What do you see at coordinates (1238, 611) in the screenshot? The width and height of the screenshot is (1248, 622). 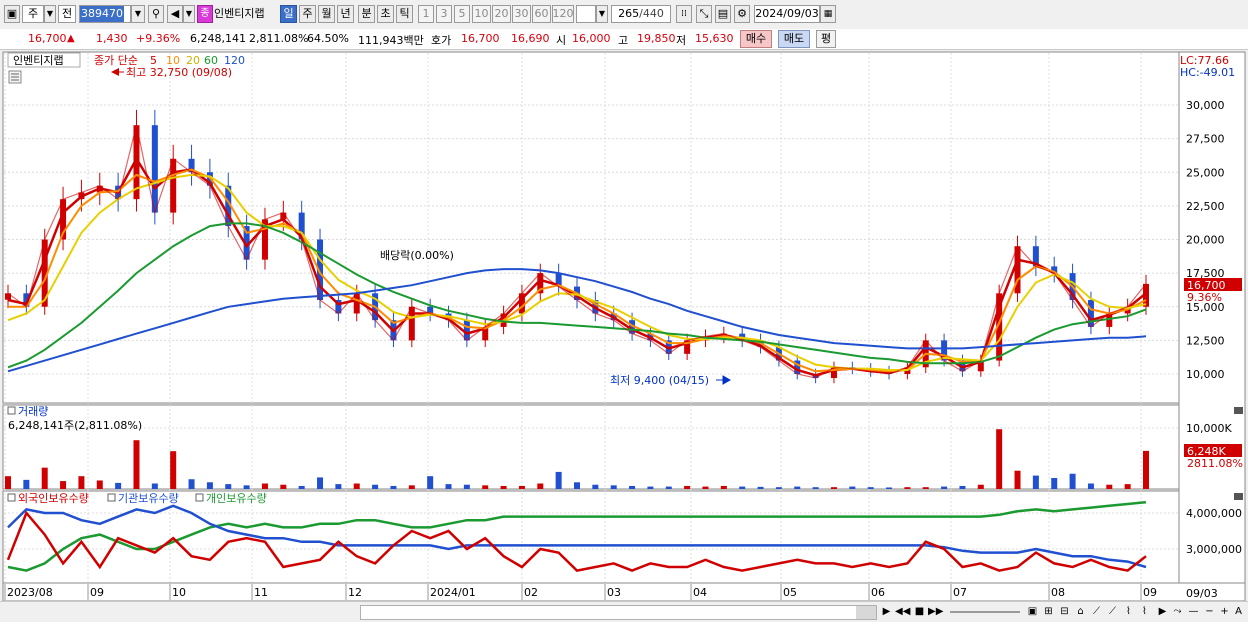 I see `font-size-icon: A` at bounding box center [1238, 611].